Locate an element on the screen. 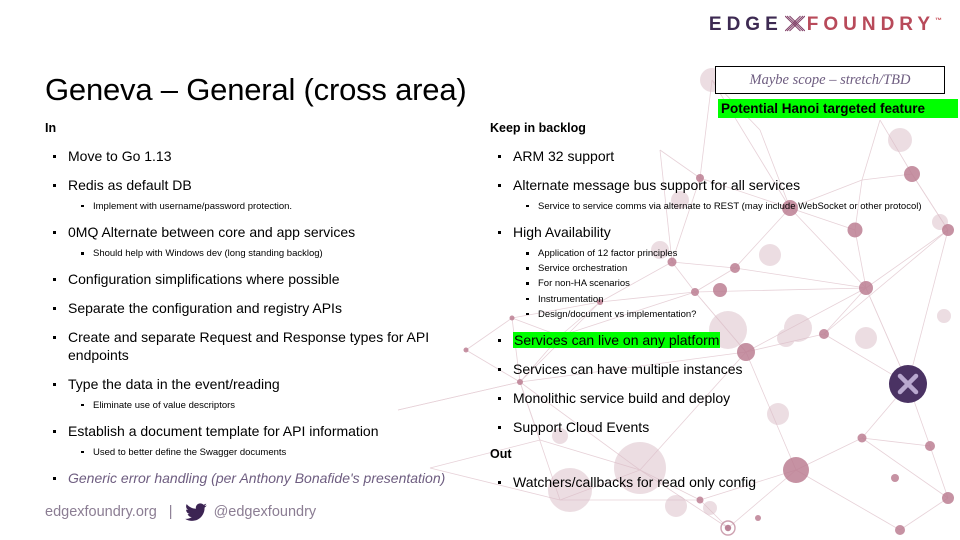 This screenshot has width=960, height=540. edgex-foundry-logo: EDGE FOUNDRY™ is located at coordinates (825, 24).